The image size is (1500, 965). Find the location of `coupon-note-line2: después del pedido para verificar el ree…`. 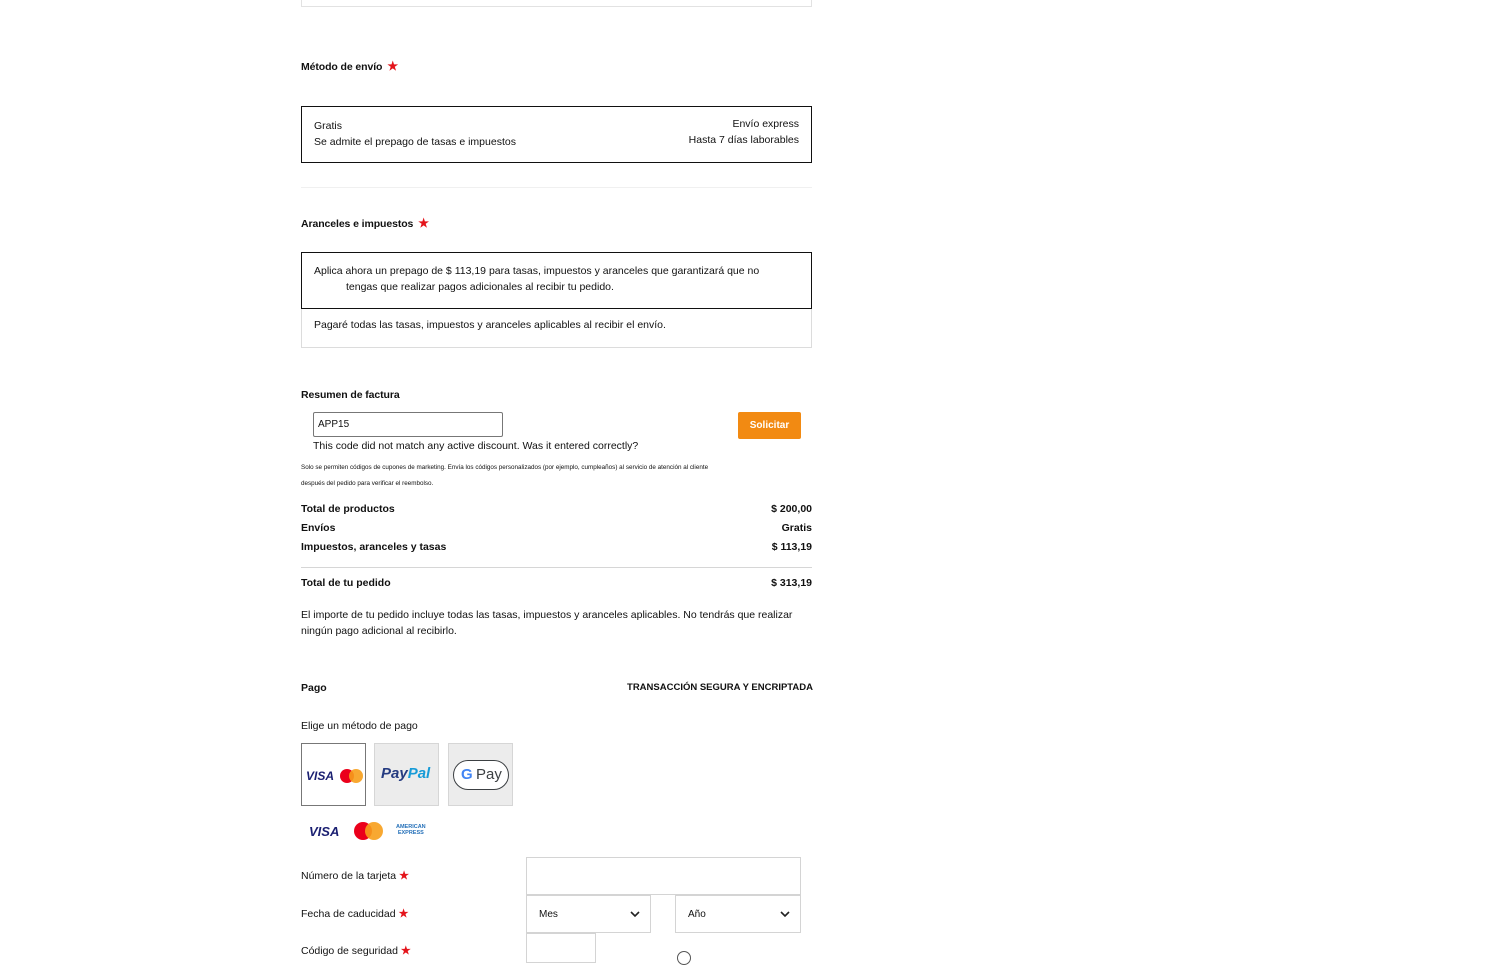

coupon-note-line2: después del pedido para verificar el ree… is located at coordinates (367, 483).